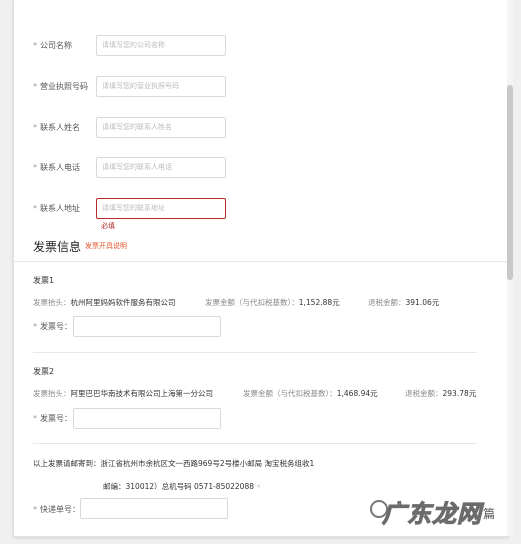  Describe the element at coordinates (161, 127) in the screenshot. I see `contact-name-input: 请填写您的联系人姓名` at that location.